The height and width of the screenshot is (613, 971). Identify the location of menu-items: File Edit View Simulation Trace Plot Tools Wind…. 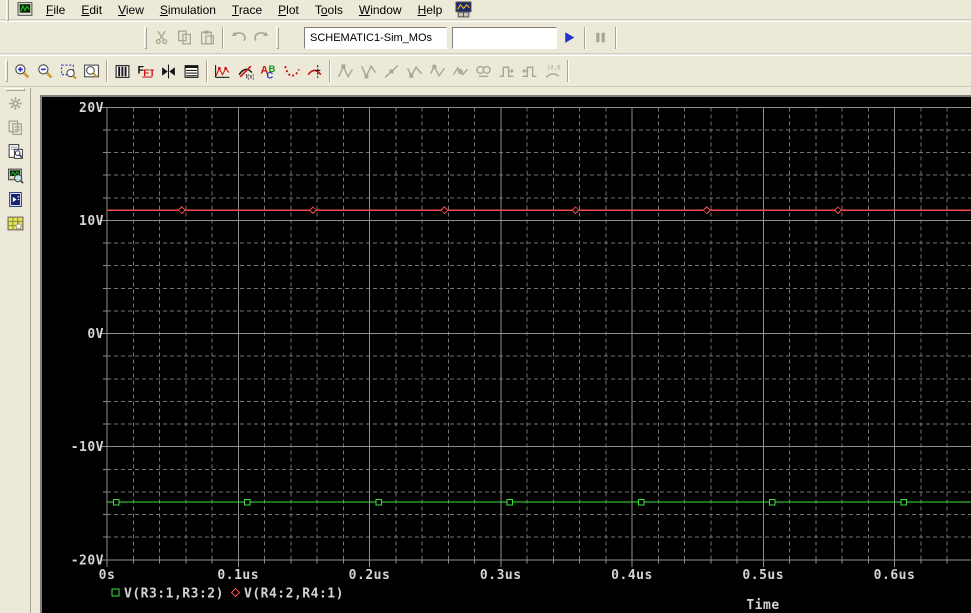
(244, 10).